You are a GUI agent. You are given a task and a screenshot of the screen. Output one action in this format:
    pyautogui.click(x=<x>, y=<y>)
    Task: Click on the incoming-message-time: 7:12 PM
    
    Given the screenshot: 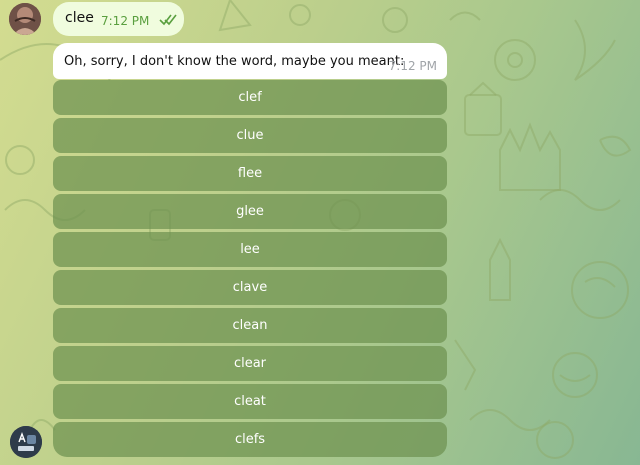 What is the action you would take?
    pyautogui.click(x=412, y=66)
    